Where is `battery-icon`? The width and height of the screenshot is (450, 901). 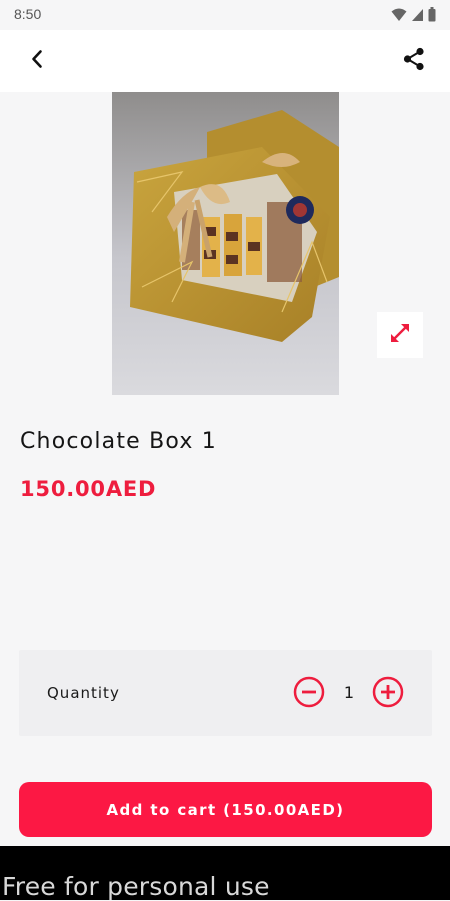 battery-icon is located at coordinates (432, 17).